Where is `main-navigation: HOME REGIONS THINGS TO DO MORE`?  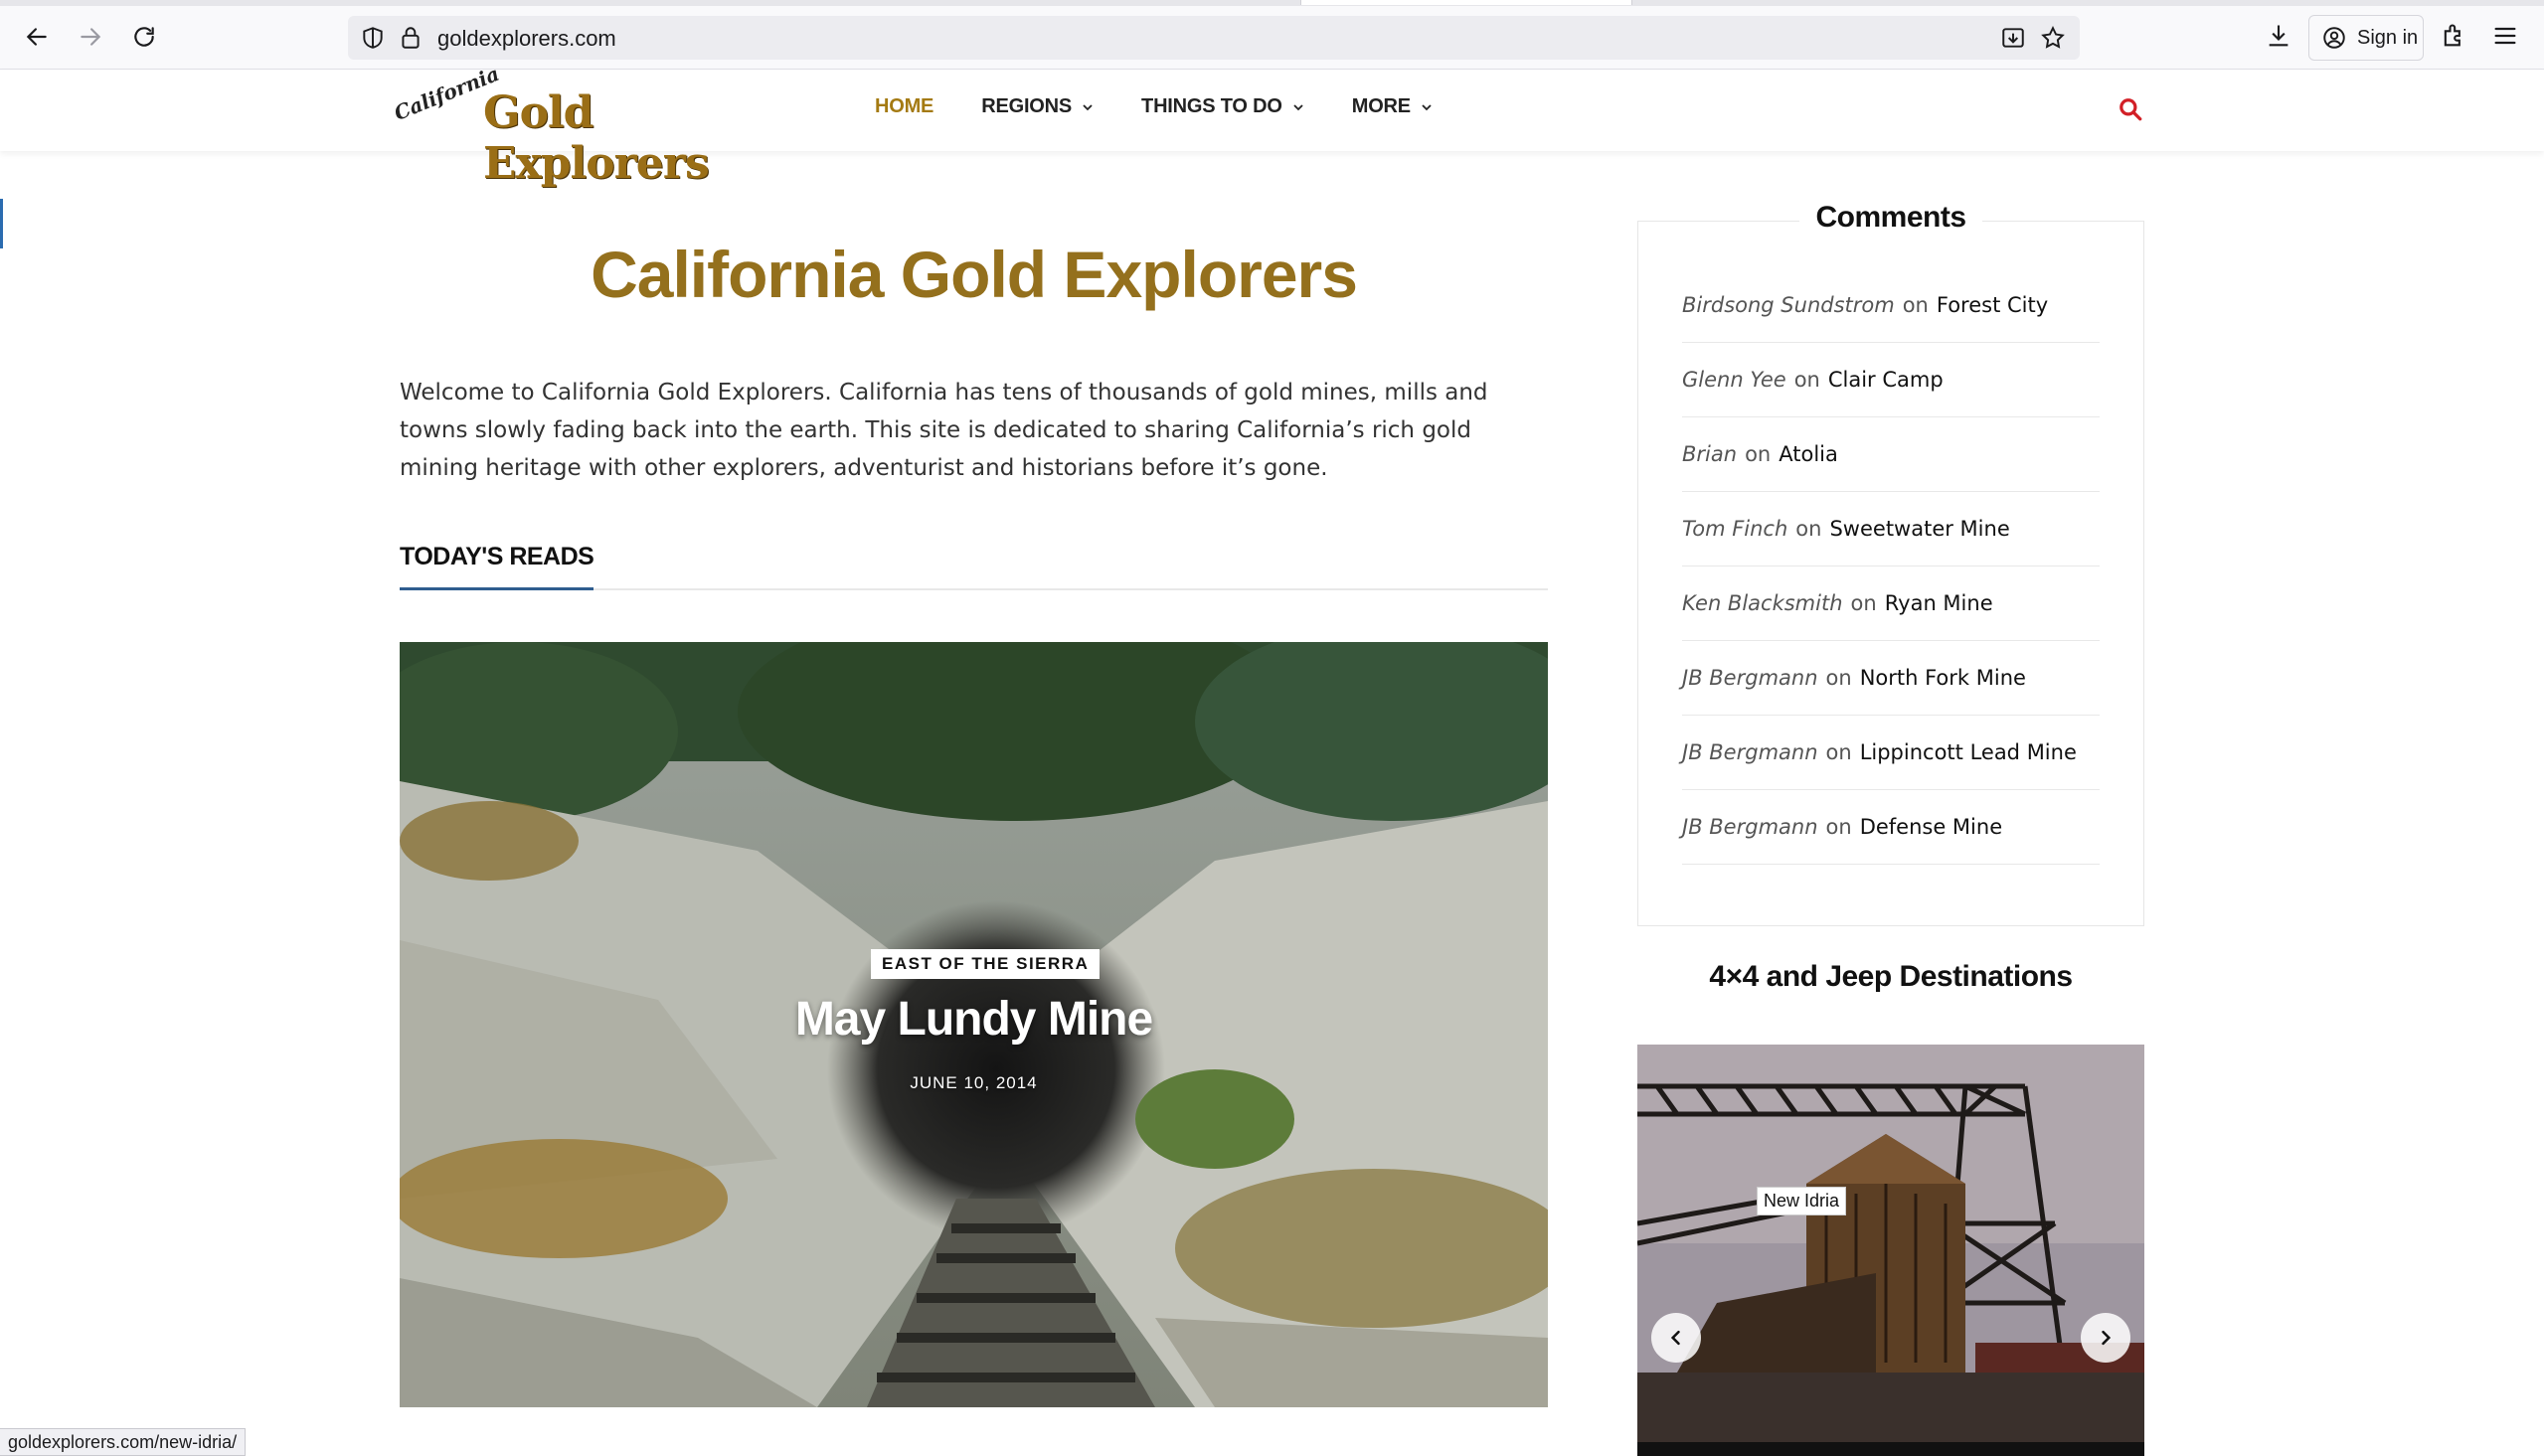
main-navigation: HOME REGIONS THINGS TO DO MORE is located at coordinates (1177, 106).